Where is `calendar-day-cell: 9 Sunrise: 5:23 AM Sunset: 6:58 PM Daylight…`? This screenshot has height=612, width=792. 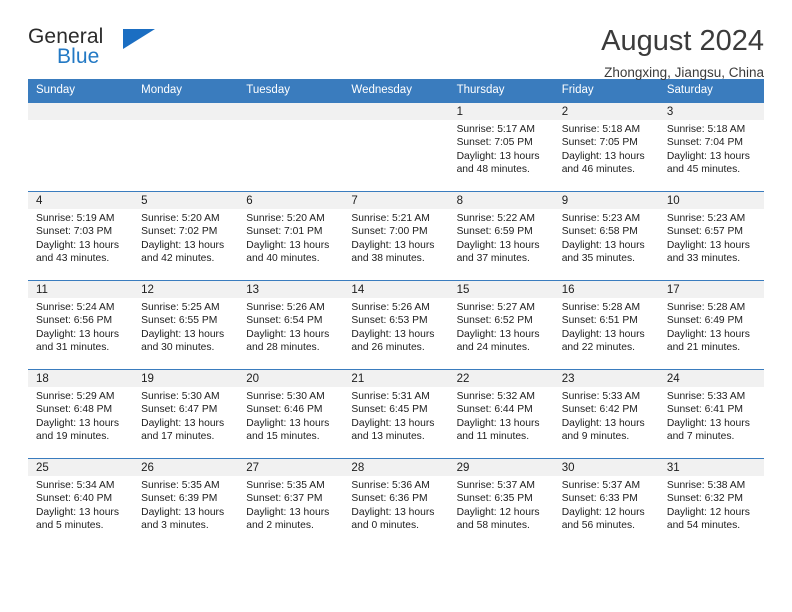
calendar-day-cell: 9 Sunrise: 5:23 AM Sunset: 6:58 PM Daylight… is located at coordinates (606, 236).